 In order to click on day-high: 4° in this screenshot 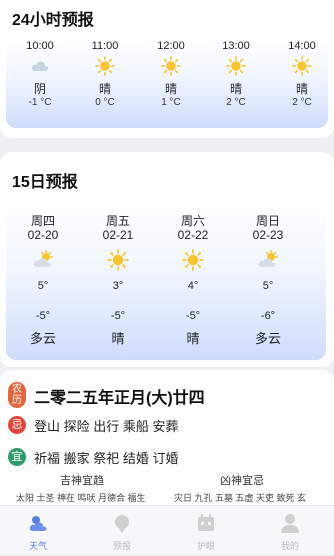, I will do `click(193, 286)`.